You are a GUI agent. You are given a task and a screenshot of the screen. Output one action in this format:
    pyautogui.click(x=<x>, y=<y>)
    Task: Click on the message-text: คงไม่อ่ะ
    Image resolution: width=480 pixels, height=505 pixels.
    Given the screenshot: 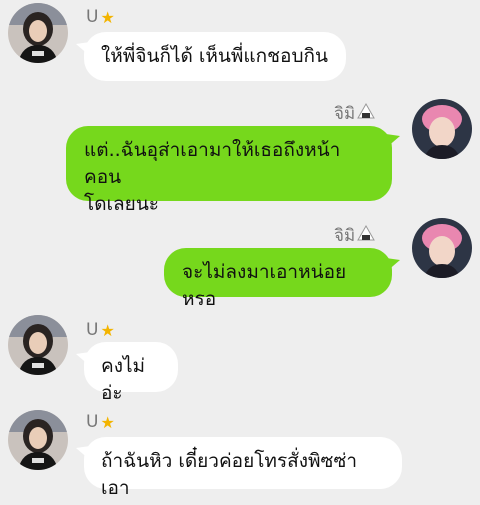 What is the action you would take?
    pyautogui.click(x=123, y=379)
    